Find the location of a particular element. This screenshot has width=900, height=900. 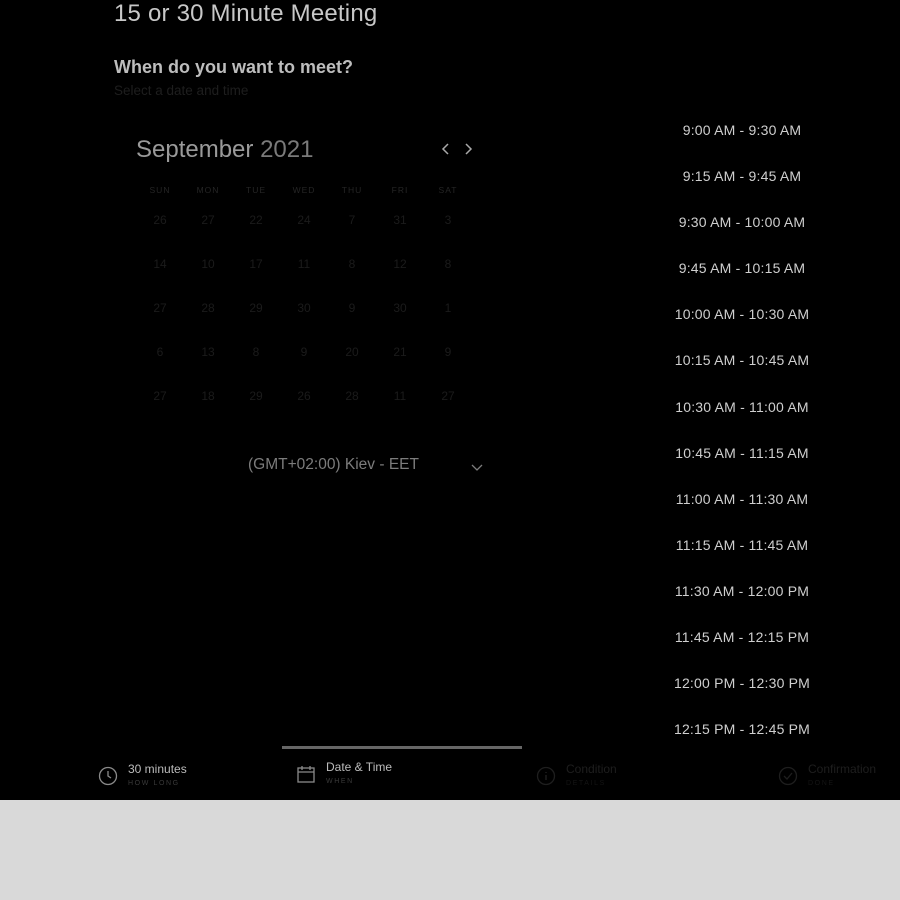

info-icon is located at coordinates (546, 776).